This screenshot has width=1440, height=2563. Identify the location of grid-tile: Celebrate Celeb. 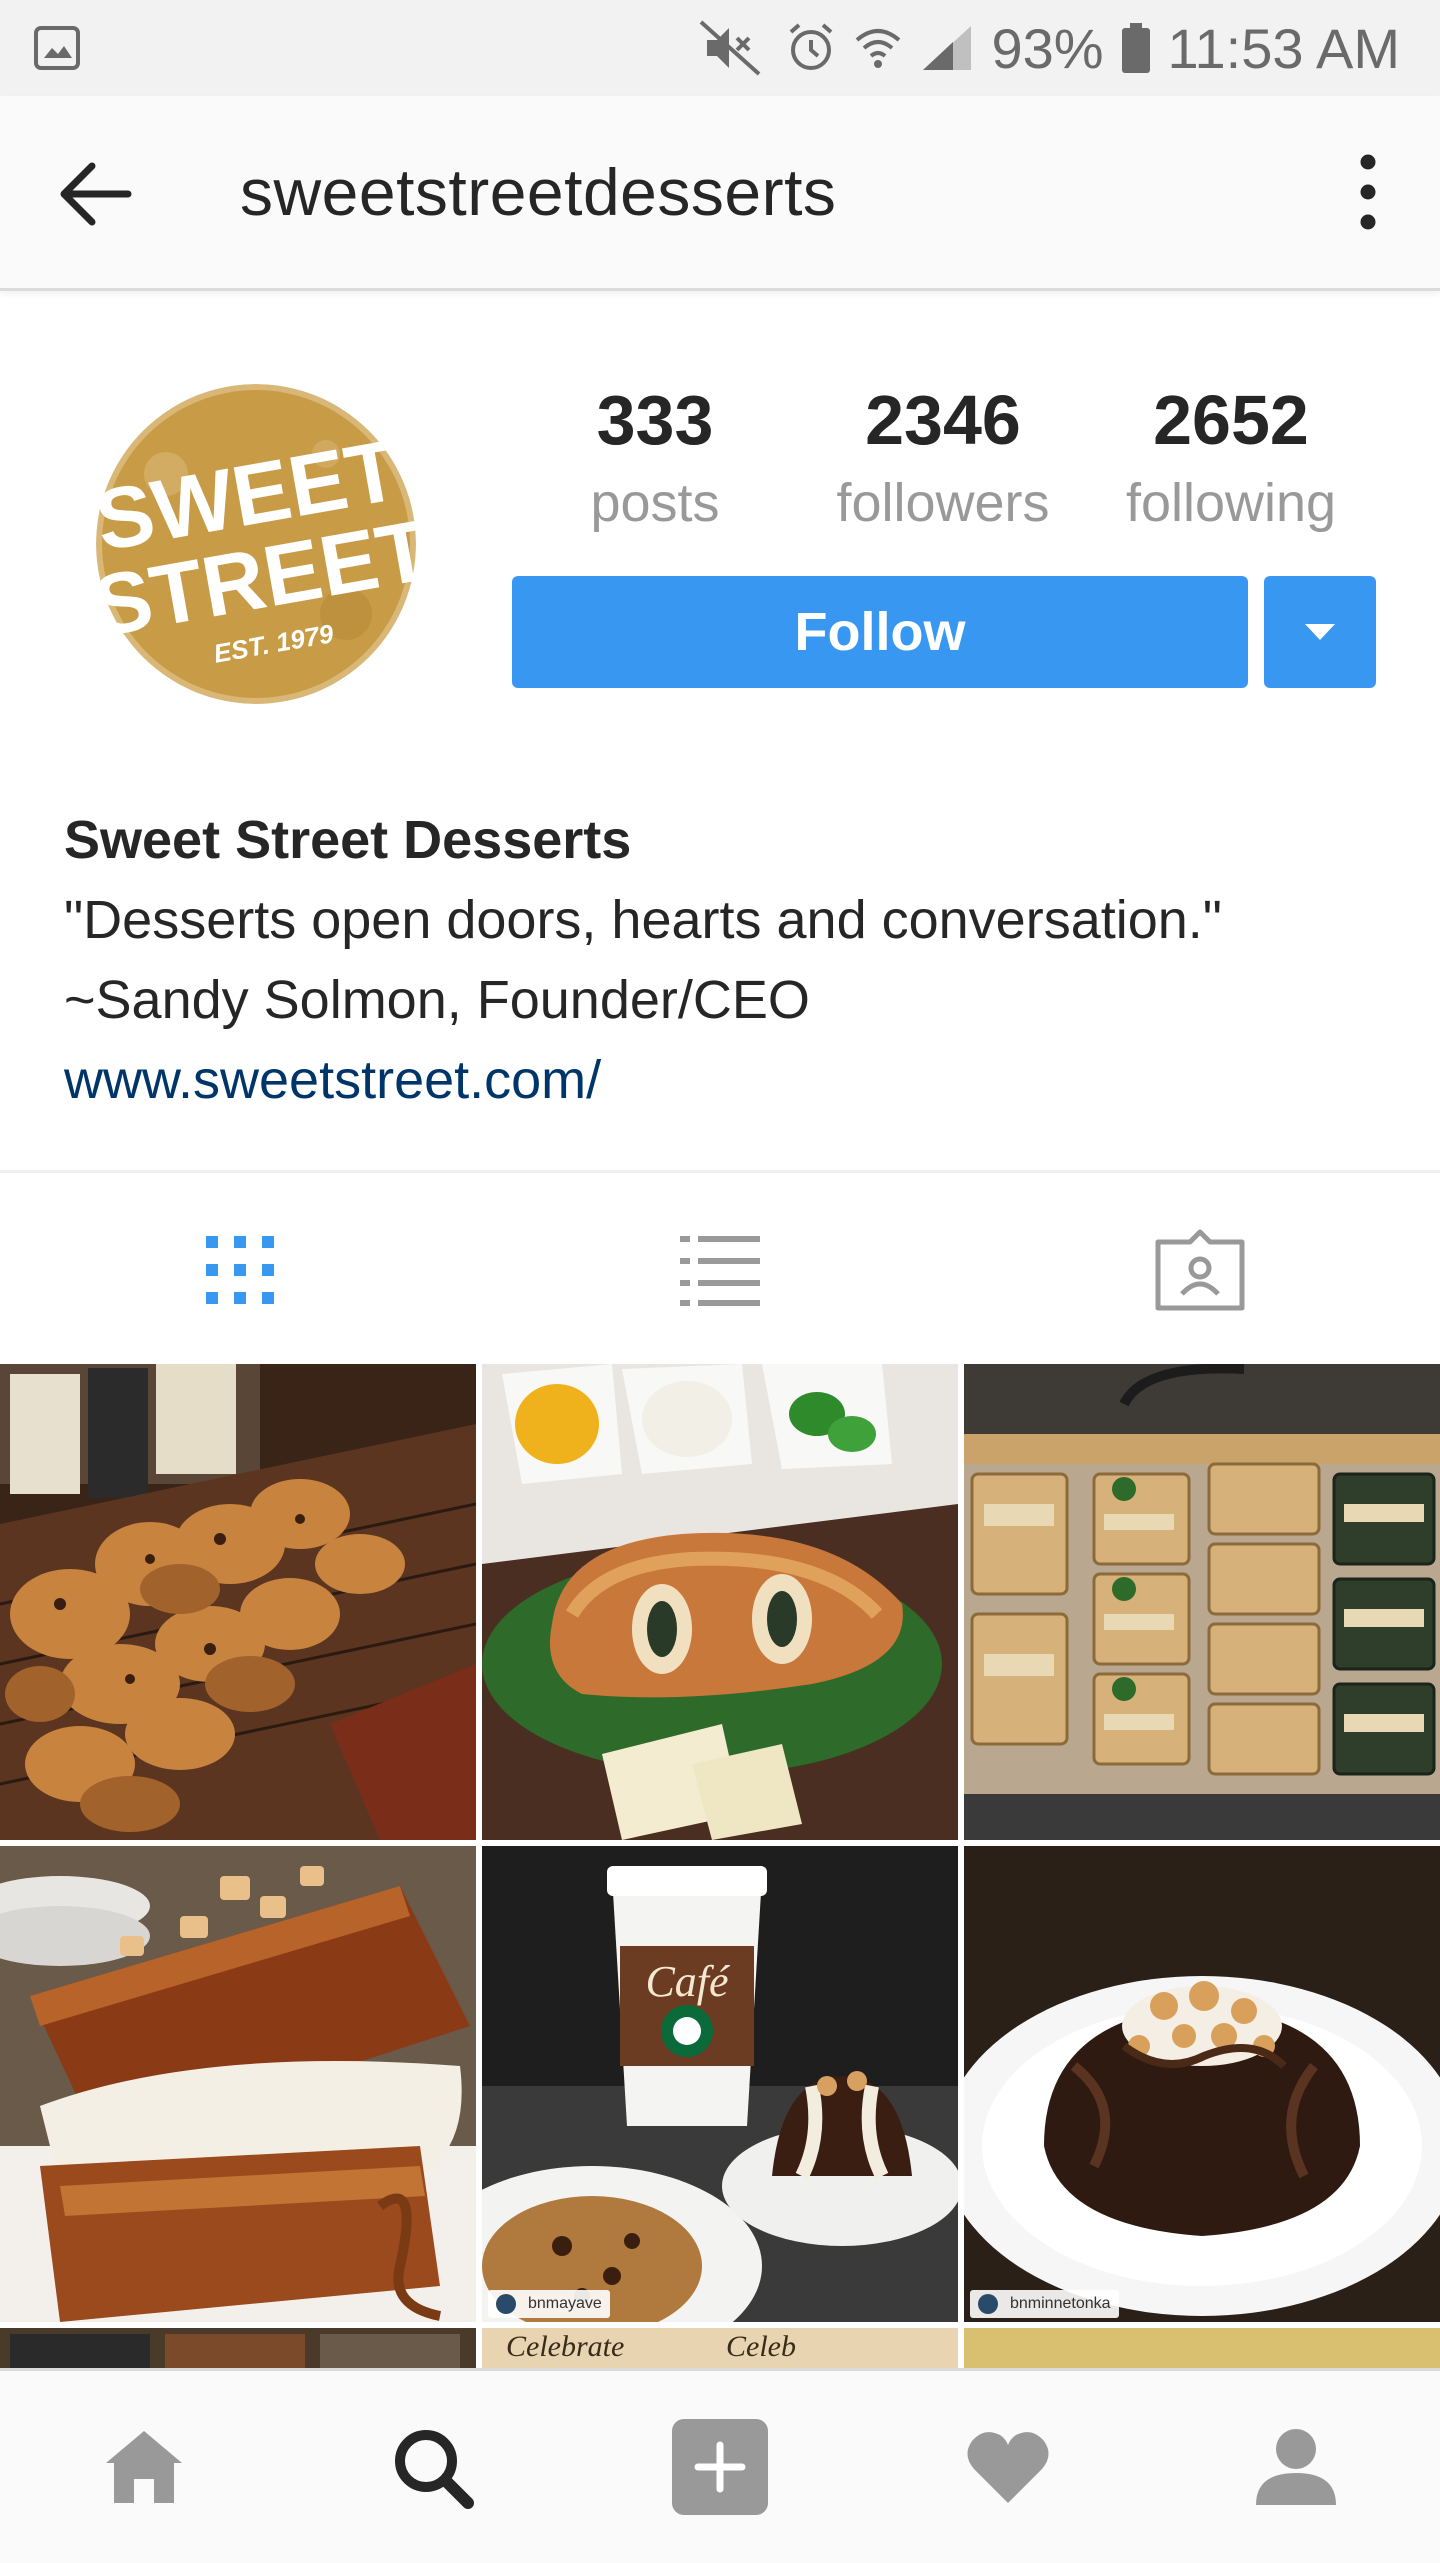
(720, 2348).